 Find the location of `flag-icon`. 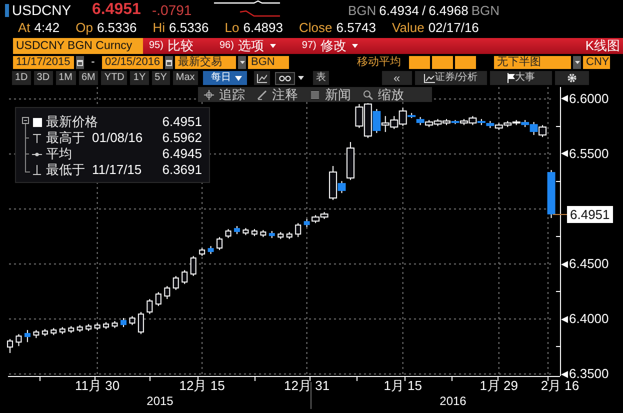

flag-icon is located at coordinates (510, 78).